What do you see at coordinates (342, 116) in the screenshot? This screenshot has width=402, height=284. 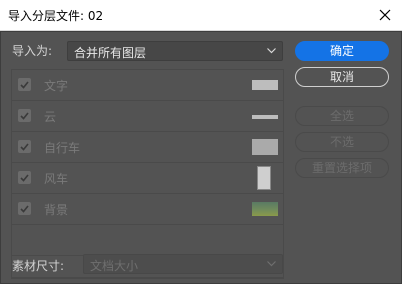 I see `select-all-button: 全选` at bounding box center [342, 116].